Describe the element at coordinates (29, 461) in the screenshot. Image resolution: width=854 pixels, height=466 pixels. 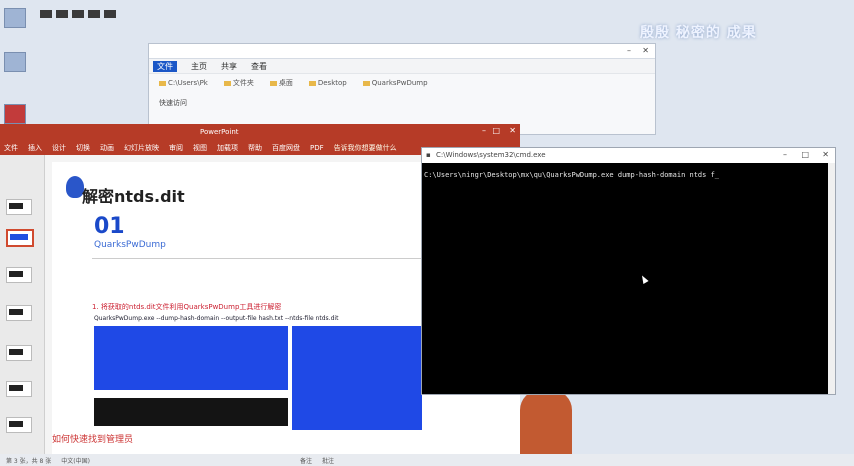
I see `status-slide-count: 第 3 张，共 8 张` at that location.